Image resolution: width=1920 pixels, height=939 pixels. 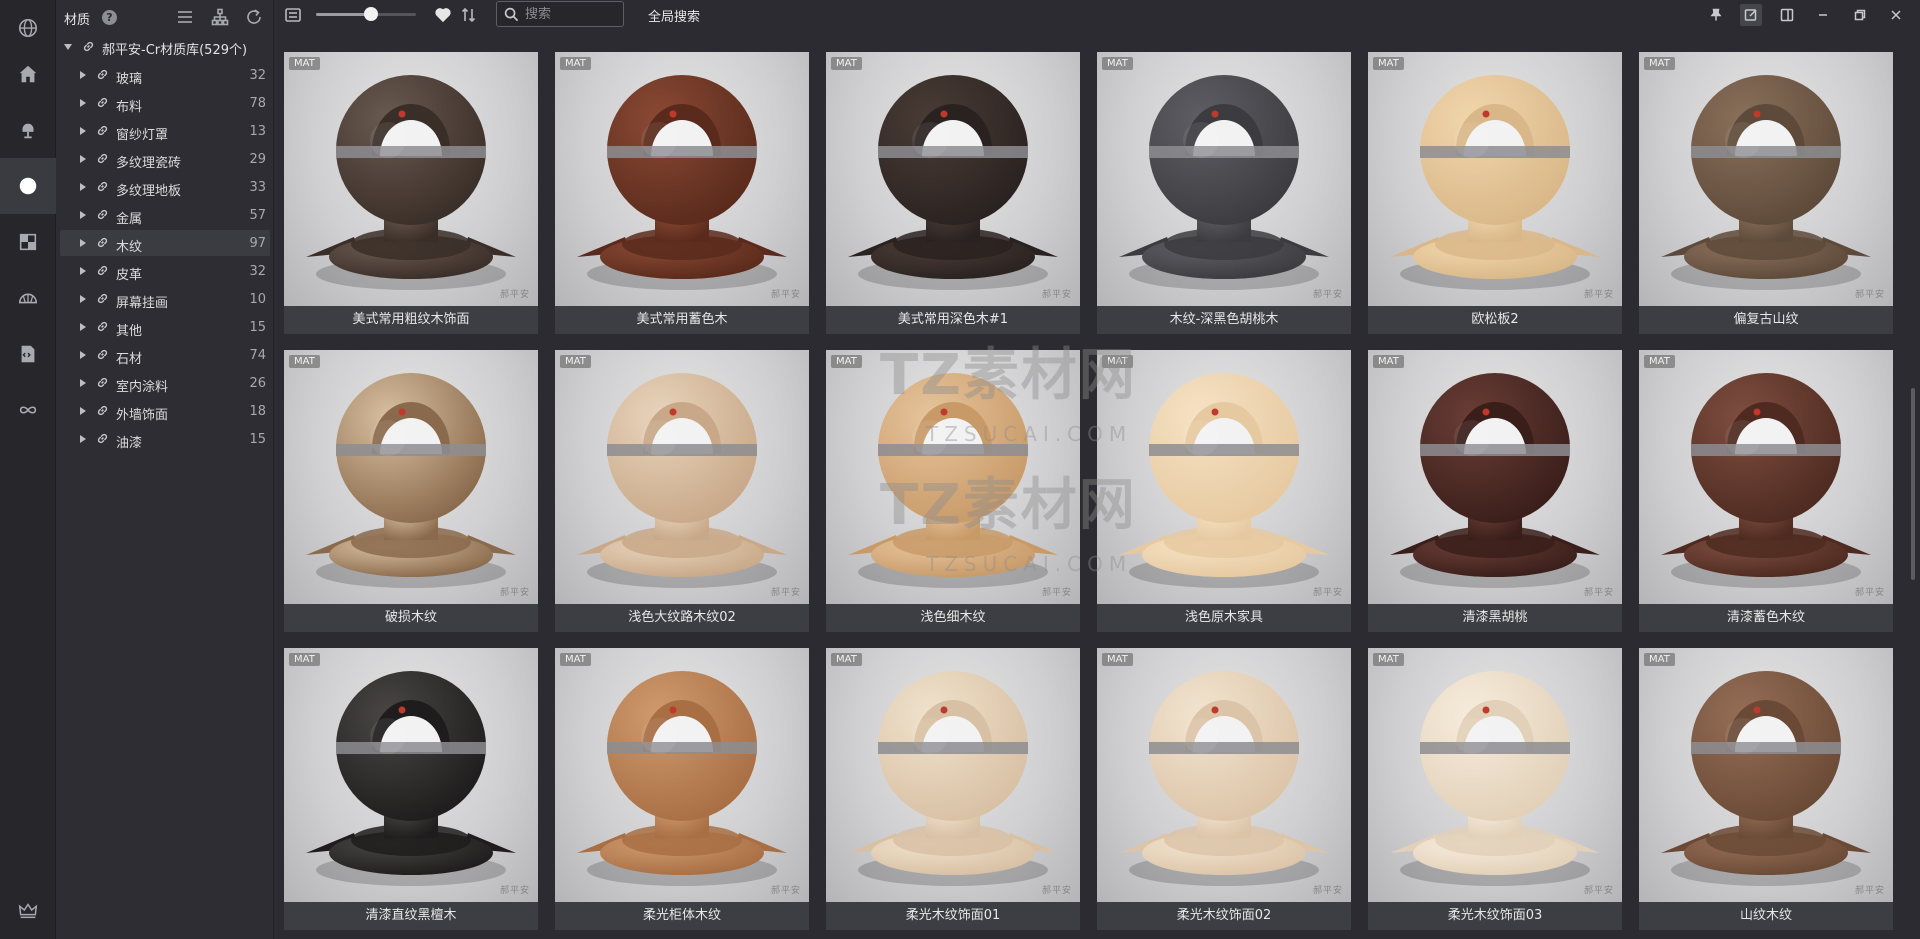 I want to click on scrollbar-thumb, so click(x=1913, y=484).